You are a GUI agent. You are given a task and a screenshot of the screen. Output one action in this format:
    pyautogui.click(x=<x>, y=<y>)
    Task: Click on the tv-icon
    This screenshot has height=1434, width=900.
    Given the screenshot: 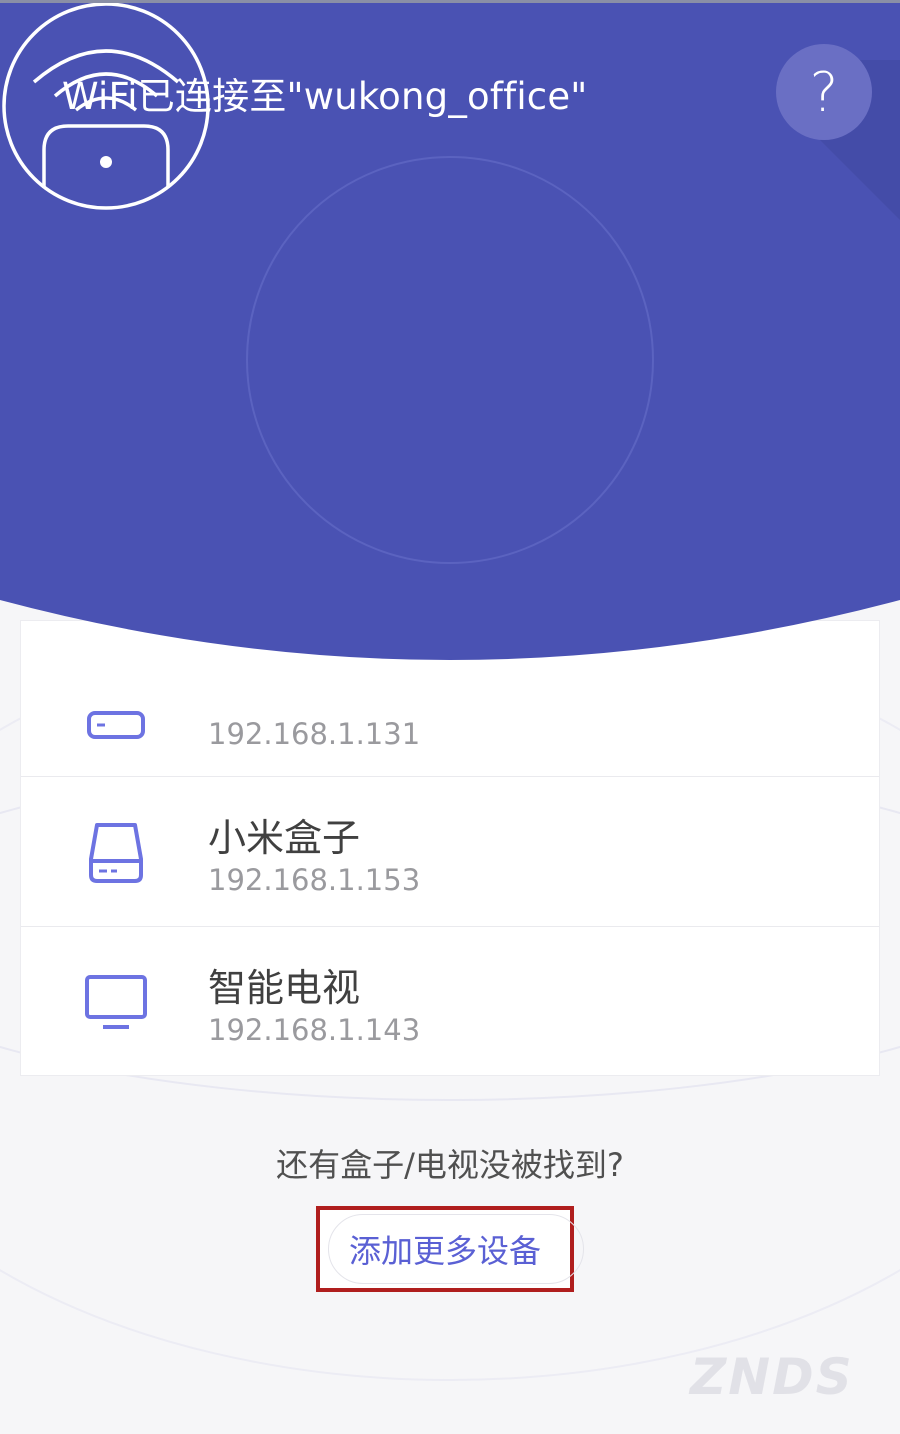 What is the action you would take?
    pyautogui.click(x=116, y=1002)
    